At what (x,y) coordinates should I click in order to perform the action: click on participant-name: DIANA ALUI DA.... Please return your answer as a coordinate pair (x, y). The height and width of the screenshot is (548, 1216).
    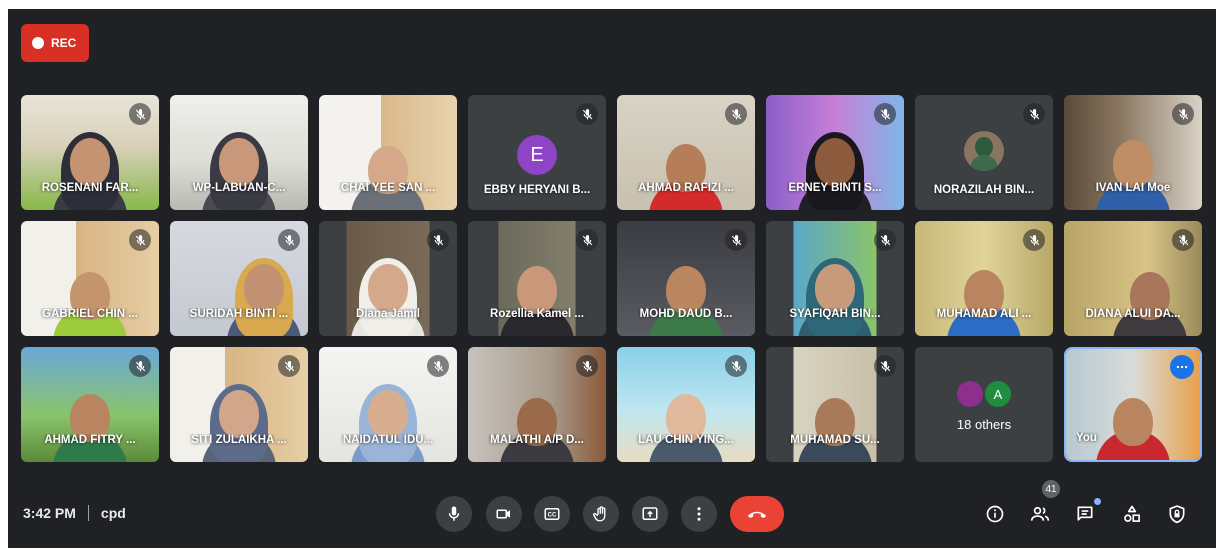
    Looking at the image, I should click on (1133, 314).